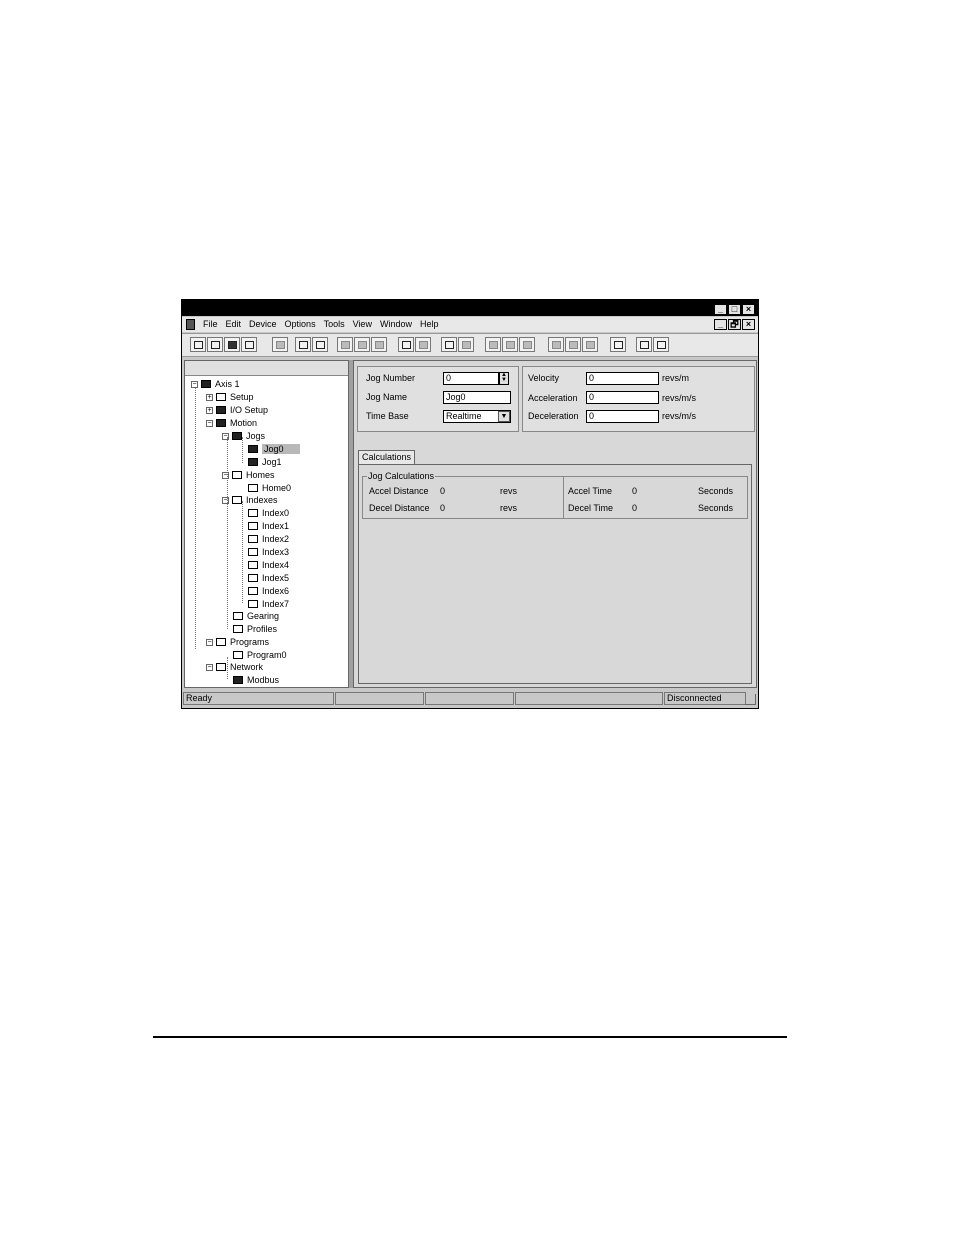 The width and height of the screenshot is (954, 1235). Describe the element at coordinates (748, 309) in the screenshot. I see `close-button: ×` at that location.